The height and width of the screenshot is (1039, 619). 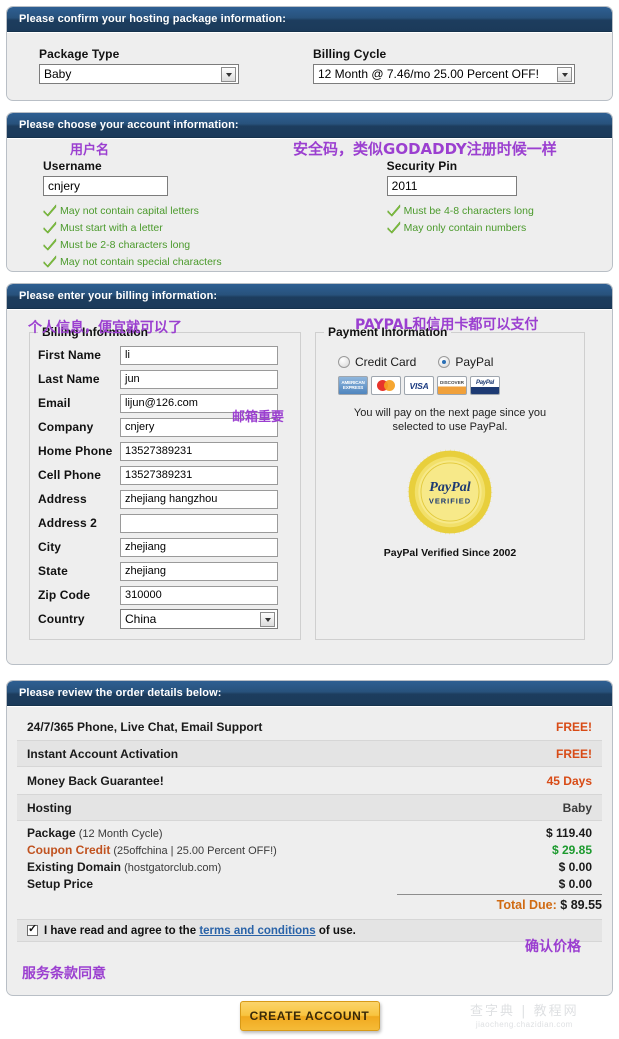 What do you see at coordinates (105, 186) in the screenshot?
I see `username-input: cnjery` at bounding box center [105, 186].